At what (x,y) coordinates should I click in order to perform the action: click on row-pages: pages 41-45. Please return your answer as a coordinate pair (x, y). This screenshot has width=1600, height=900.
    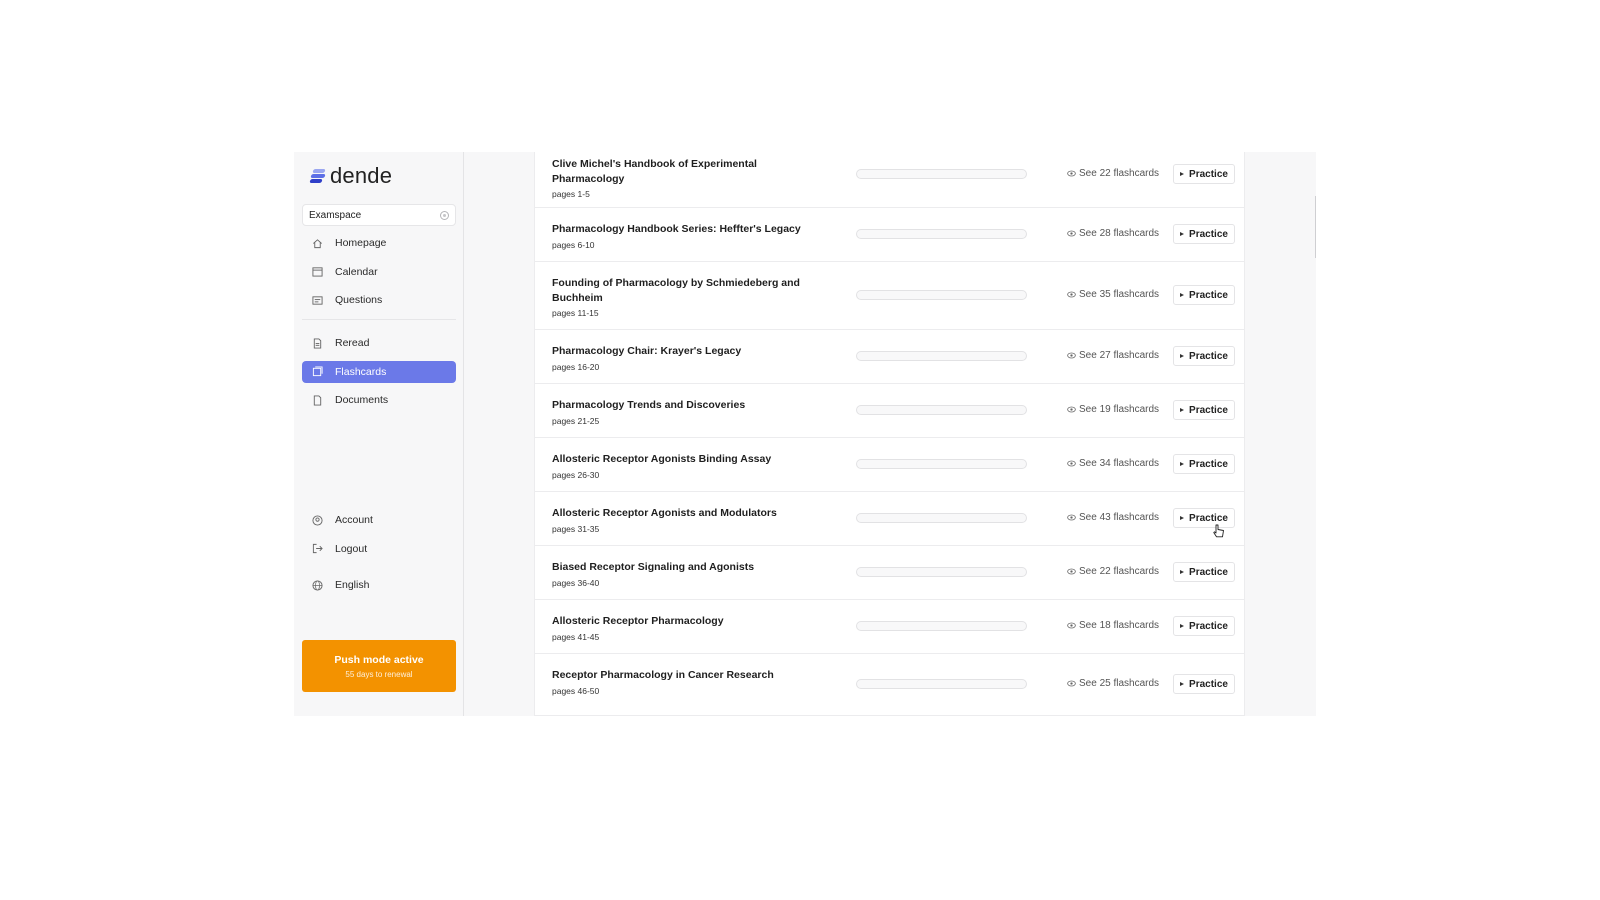
    Looking at the image, I should click on (576, 636).